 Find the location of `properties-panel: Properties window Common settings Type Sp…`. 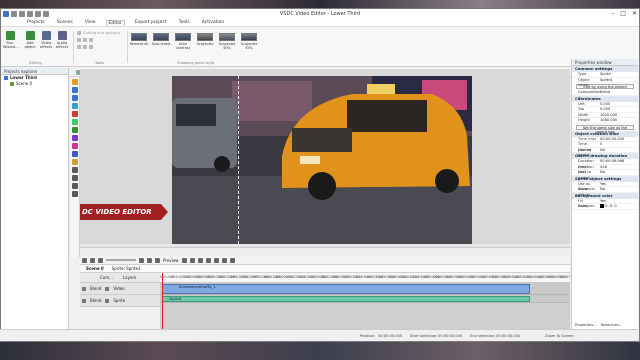

properties-panel: Properties window Common settings Type Sp… is located at coordinates (604, 194).